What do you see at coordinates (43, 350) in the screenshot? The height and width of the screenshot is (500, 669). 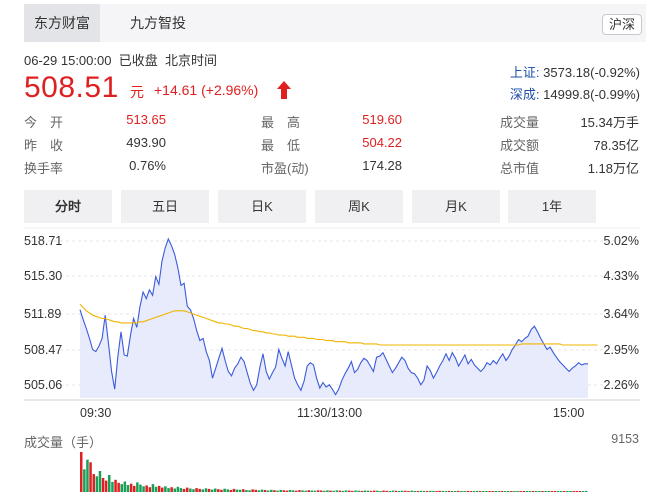 I see `y-tick-left: 508.47` at bounding box center [43, 350].